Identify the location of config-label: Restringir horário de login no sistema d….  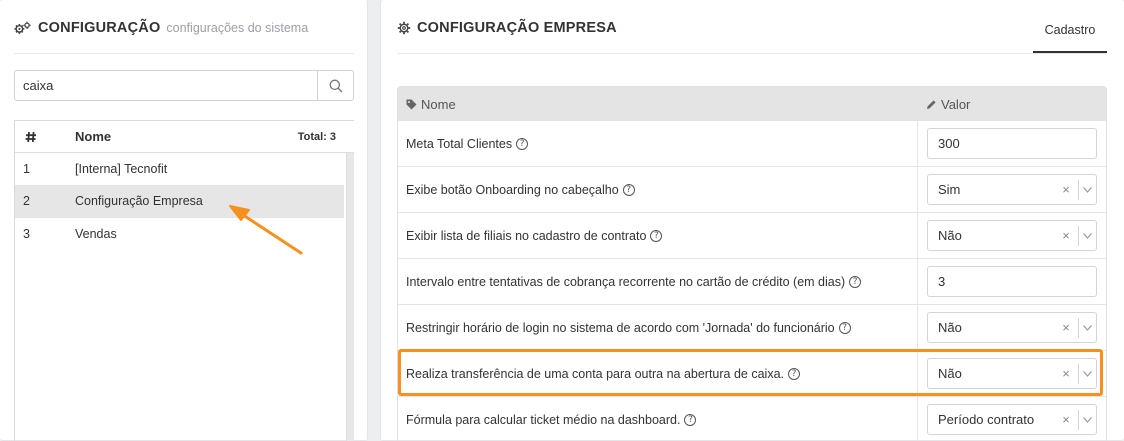
(620, 327).